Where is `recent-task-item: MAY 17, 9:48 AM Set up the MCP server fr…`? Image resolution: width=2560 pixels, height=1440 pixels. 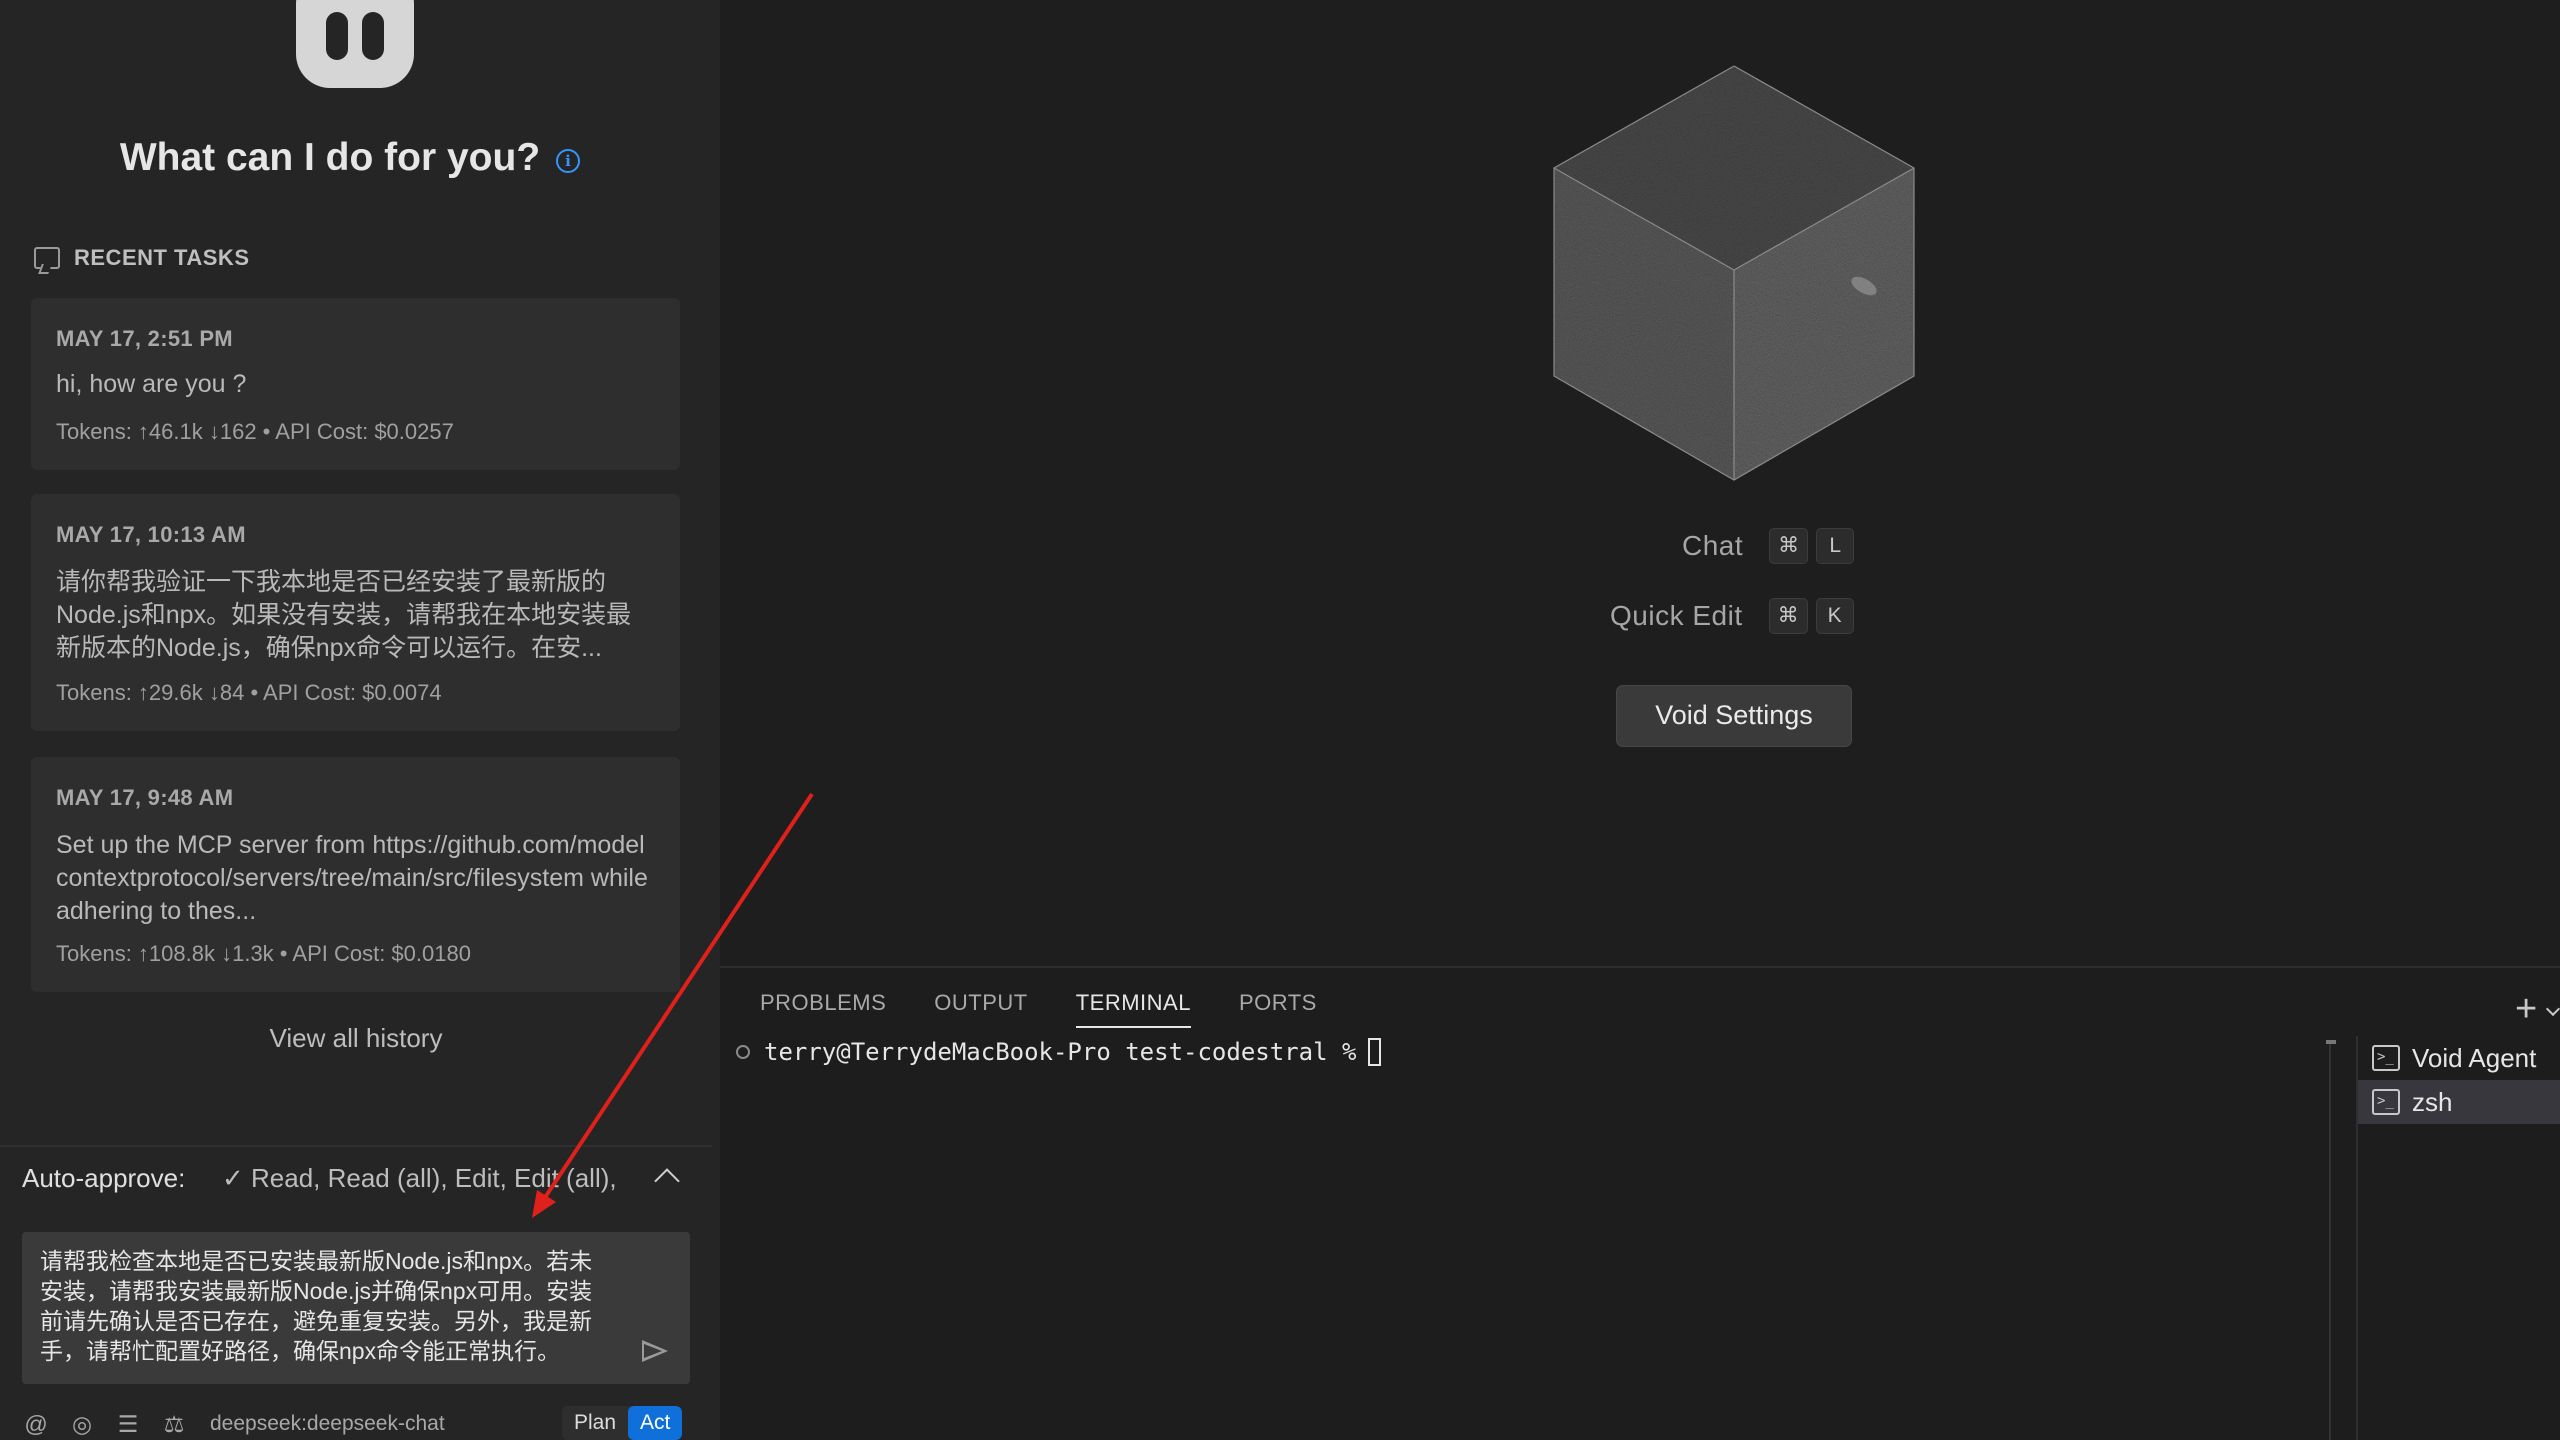 recent-task-item: MAY 17, 9:48 AM Set up the MCP server fr… is located at coordinates (355, 874).